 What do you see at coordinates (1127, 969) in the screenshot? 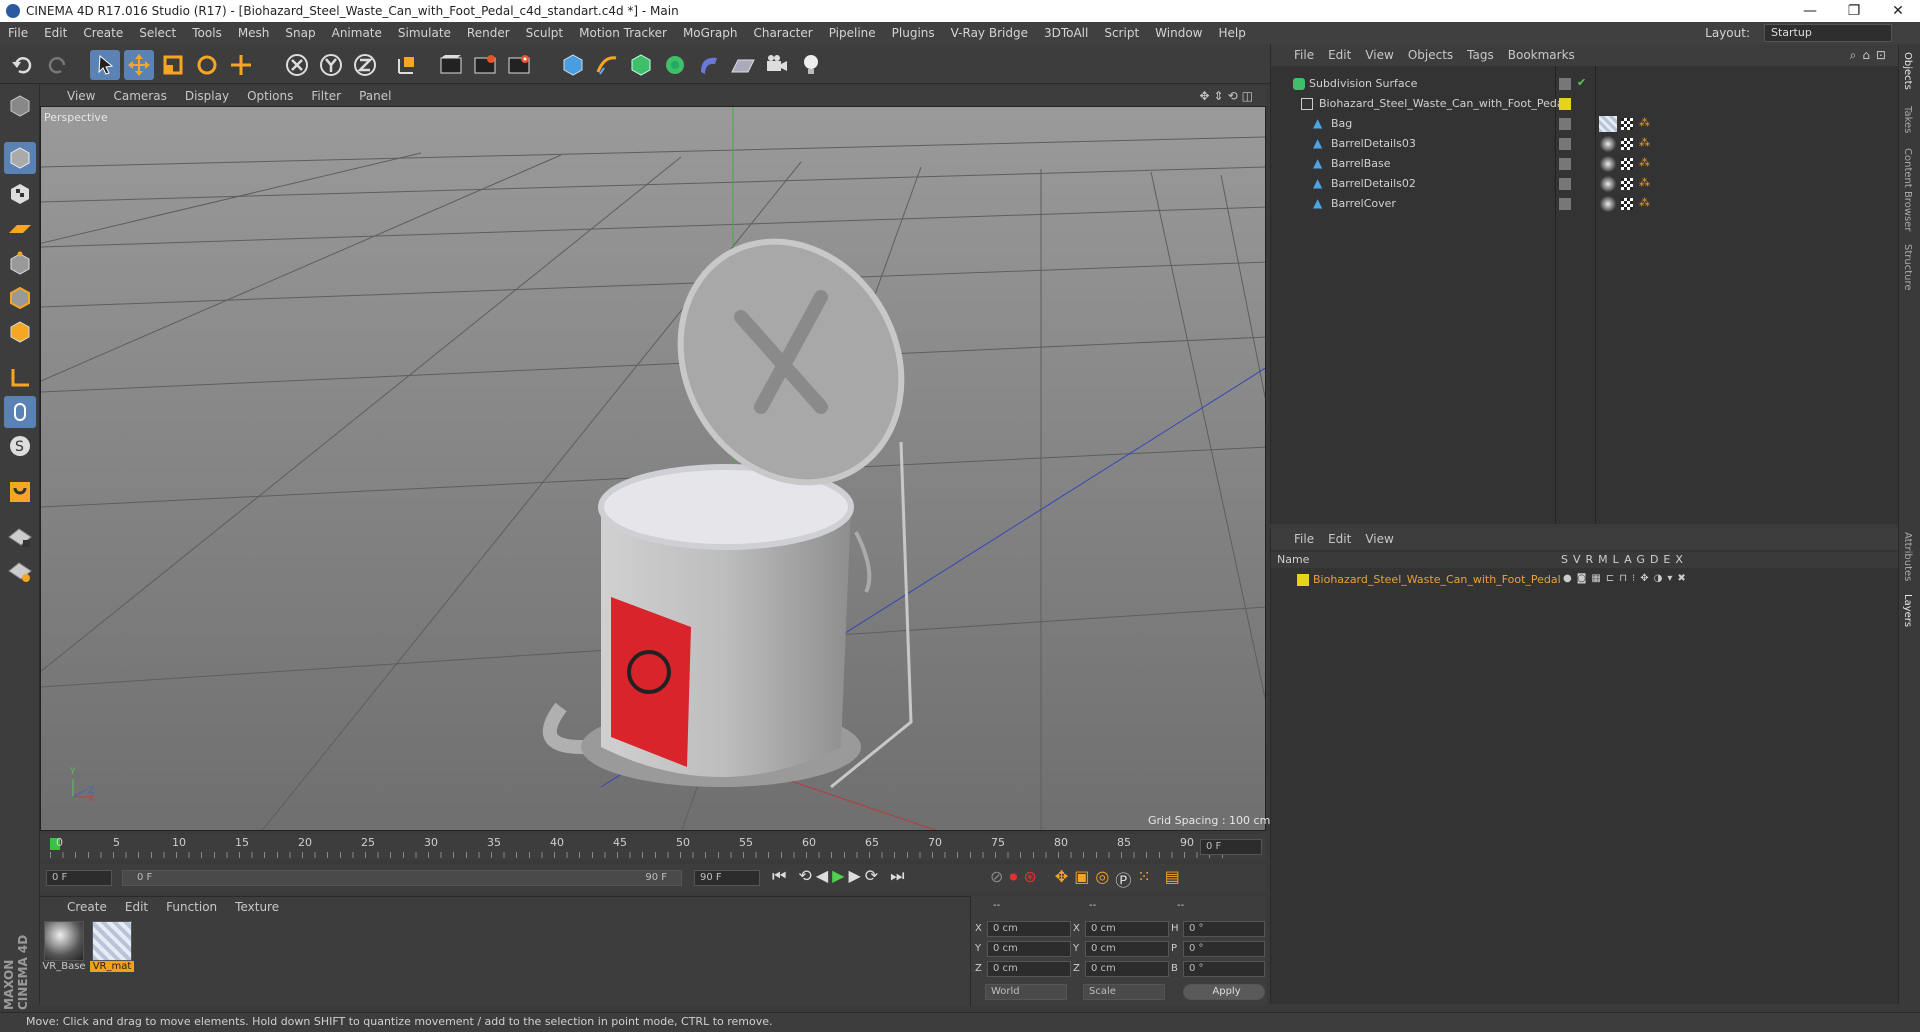
I see `size-z-field: 0 cm` at bounding box center [1127, 969].